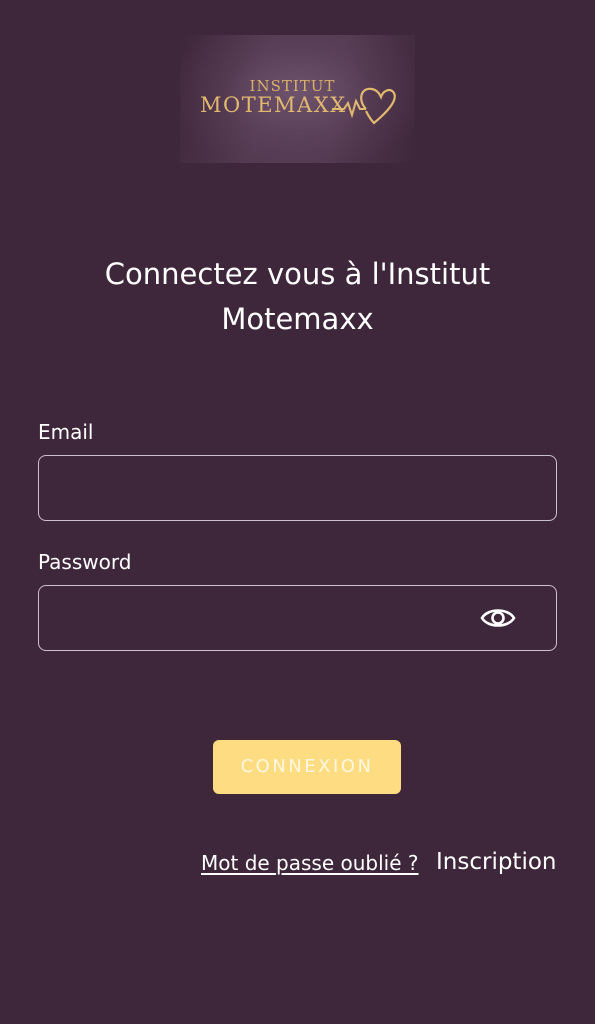 This screenshot has height=1024, width=595. Describe the element at coordinates (297, 296) in the screenshot. I see `page-title: Connectez vous à l'Institut Motemaxx` at that location.